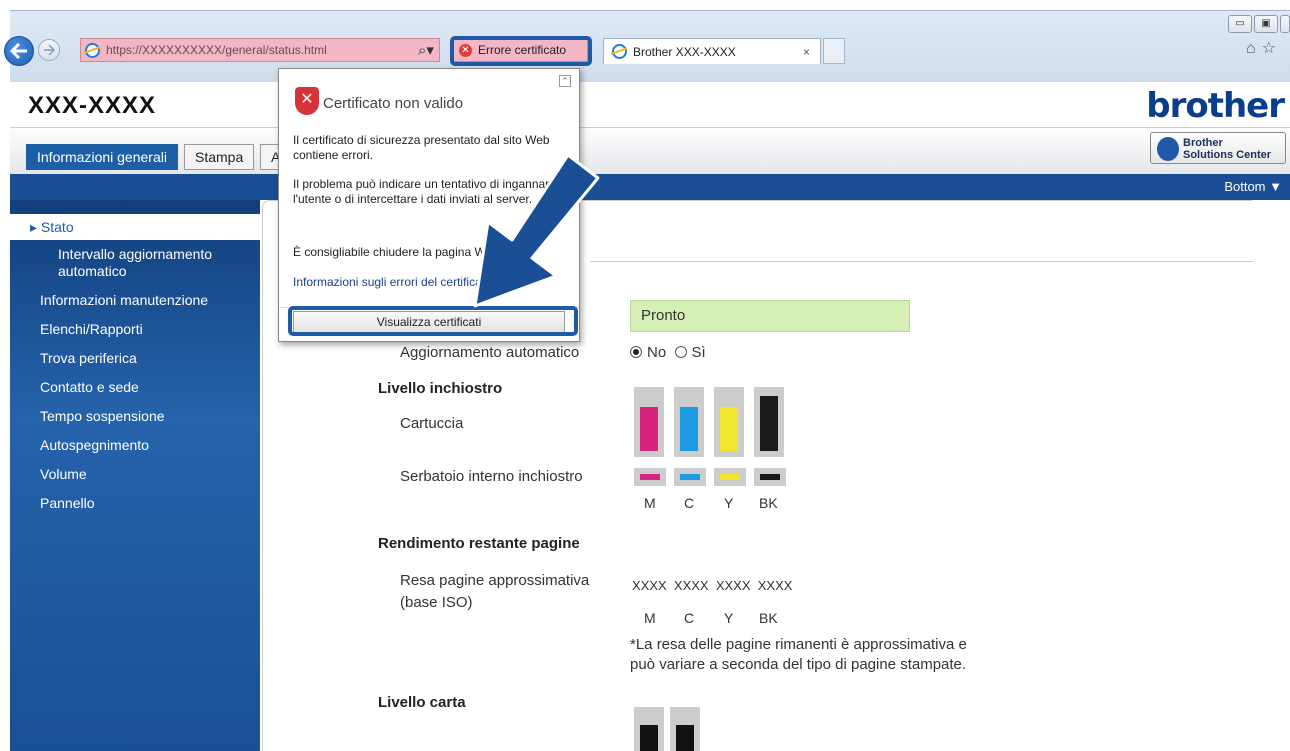 This screenshot has height=751, width=1290. I want to click on sidebar-item-volume: Volume, so click(63, 474).